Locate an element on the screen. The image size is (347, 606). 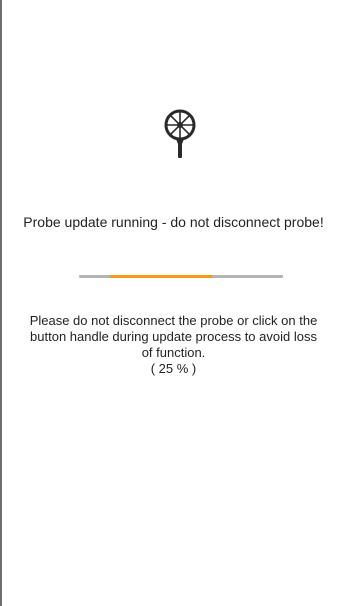
update-progress-bar is located at coordinates (181, 276).